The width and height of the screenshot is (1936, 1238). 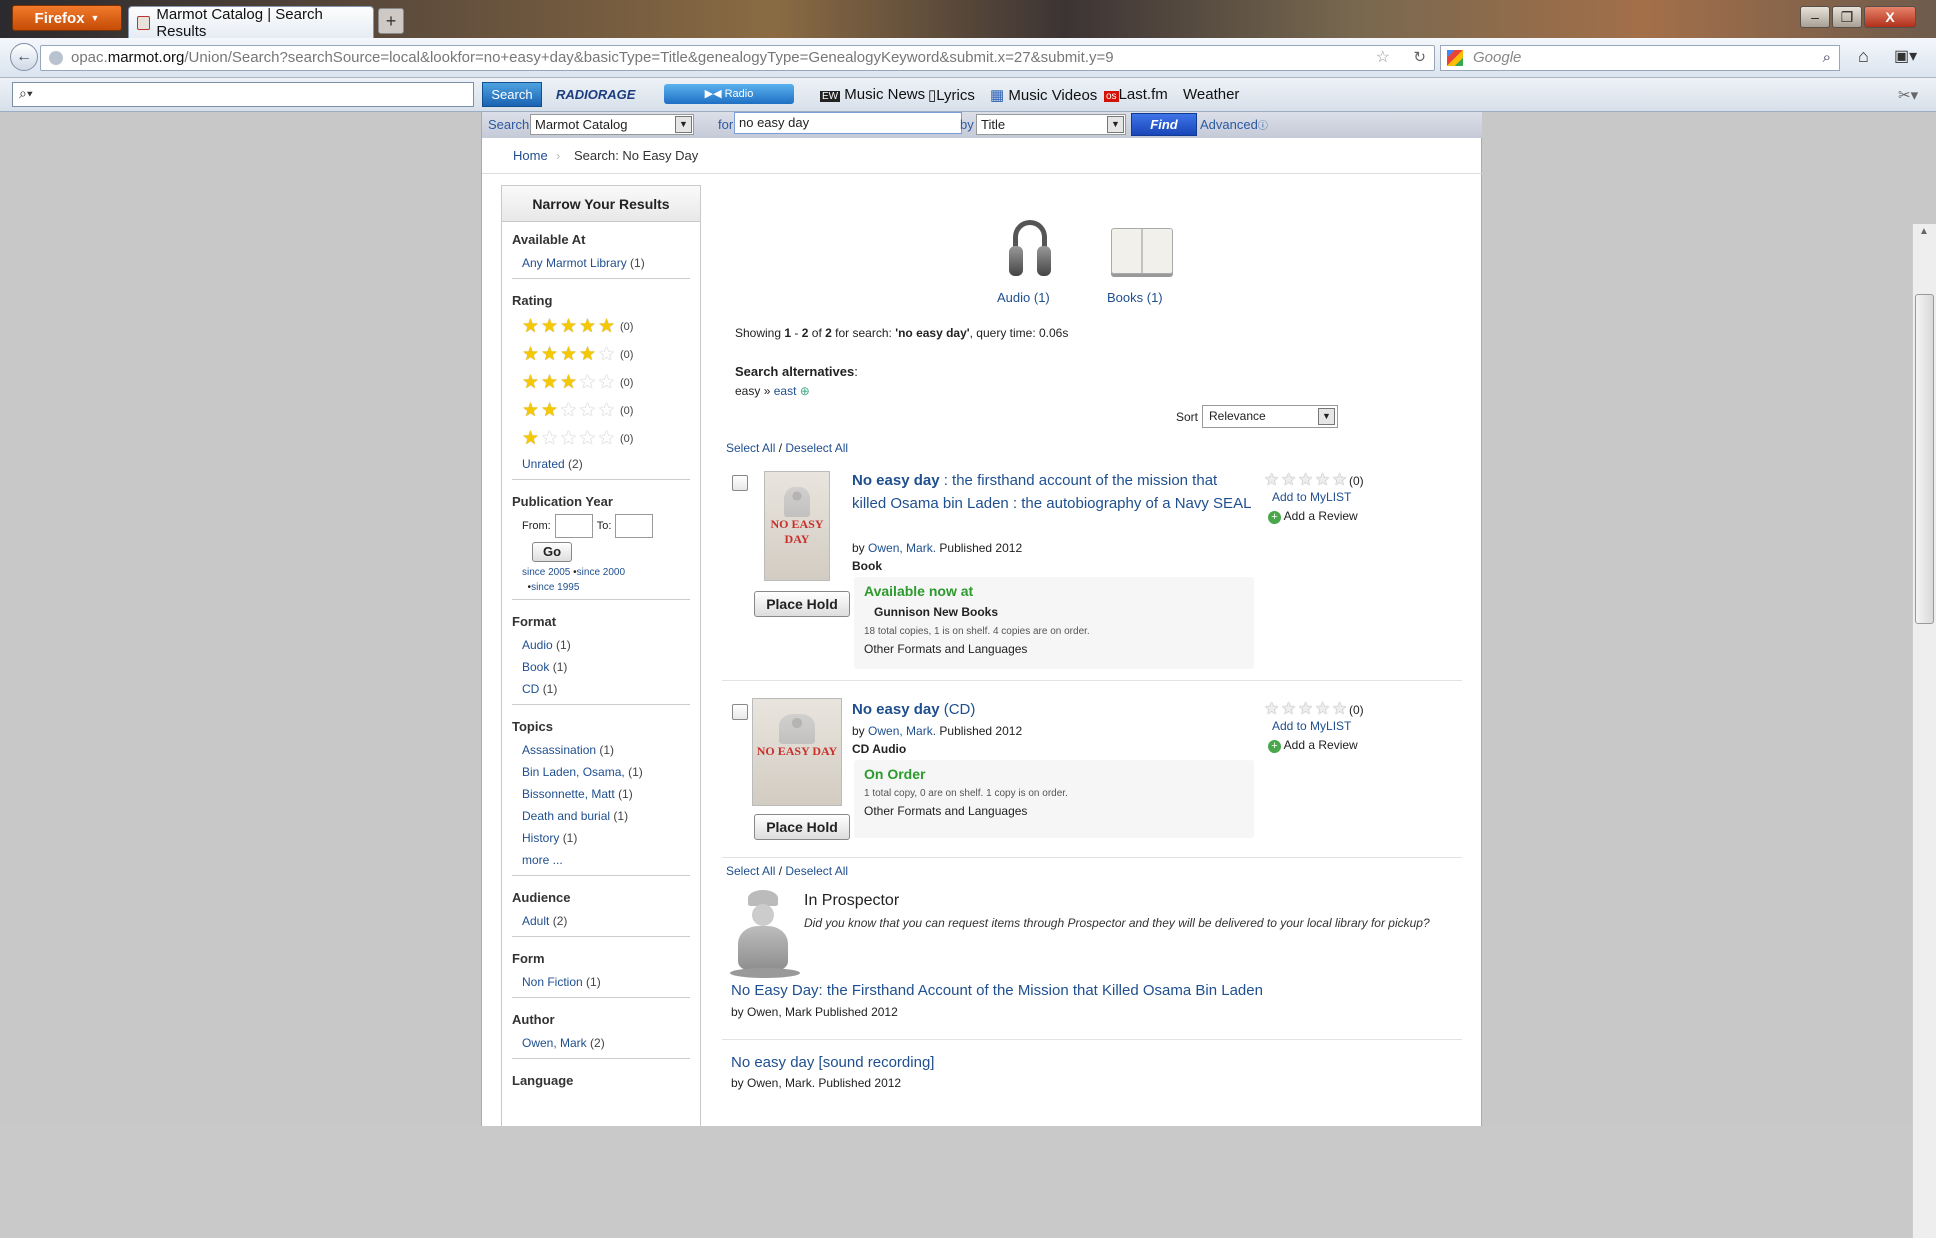 I want to click on prospector-title-link: No easy day [sound recording], so click(x=832, y=1062).